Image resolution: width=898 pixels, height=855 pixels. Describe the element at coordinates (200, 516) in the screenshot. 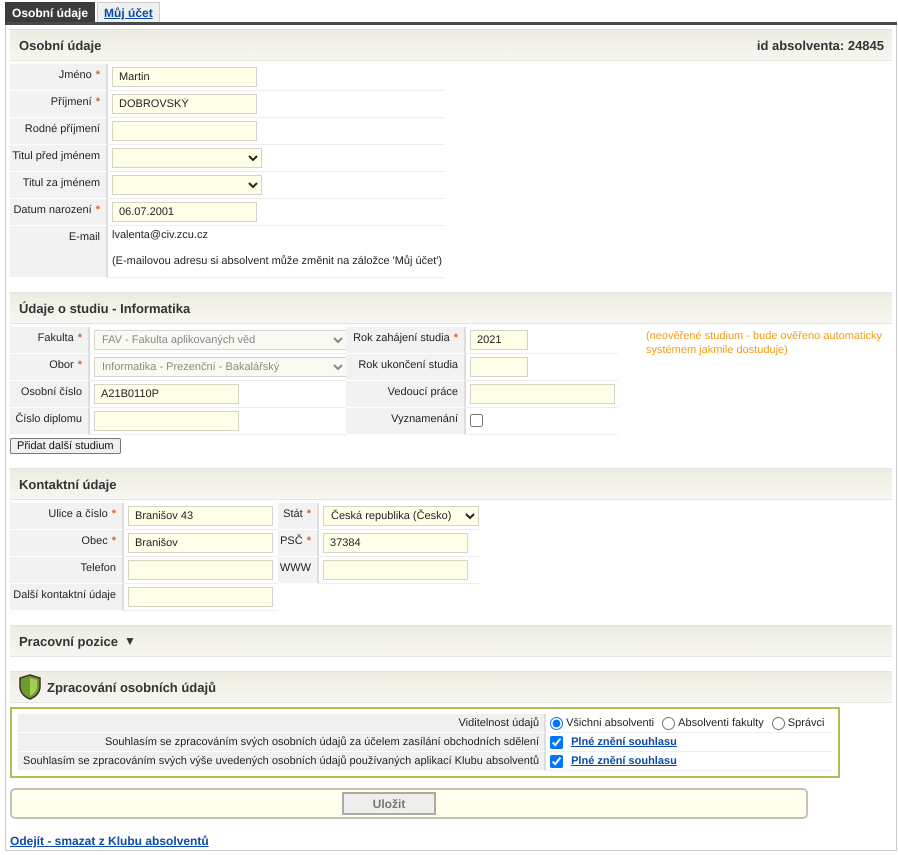

I see `text-input: Branišov 43` at that location.